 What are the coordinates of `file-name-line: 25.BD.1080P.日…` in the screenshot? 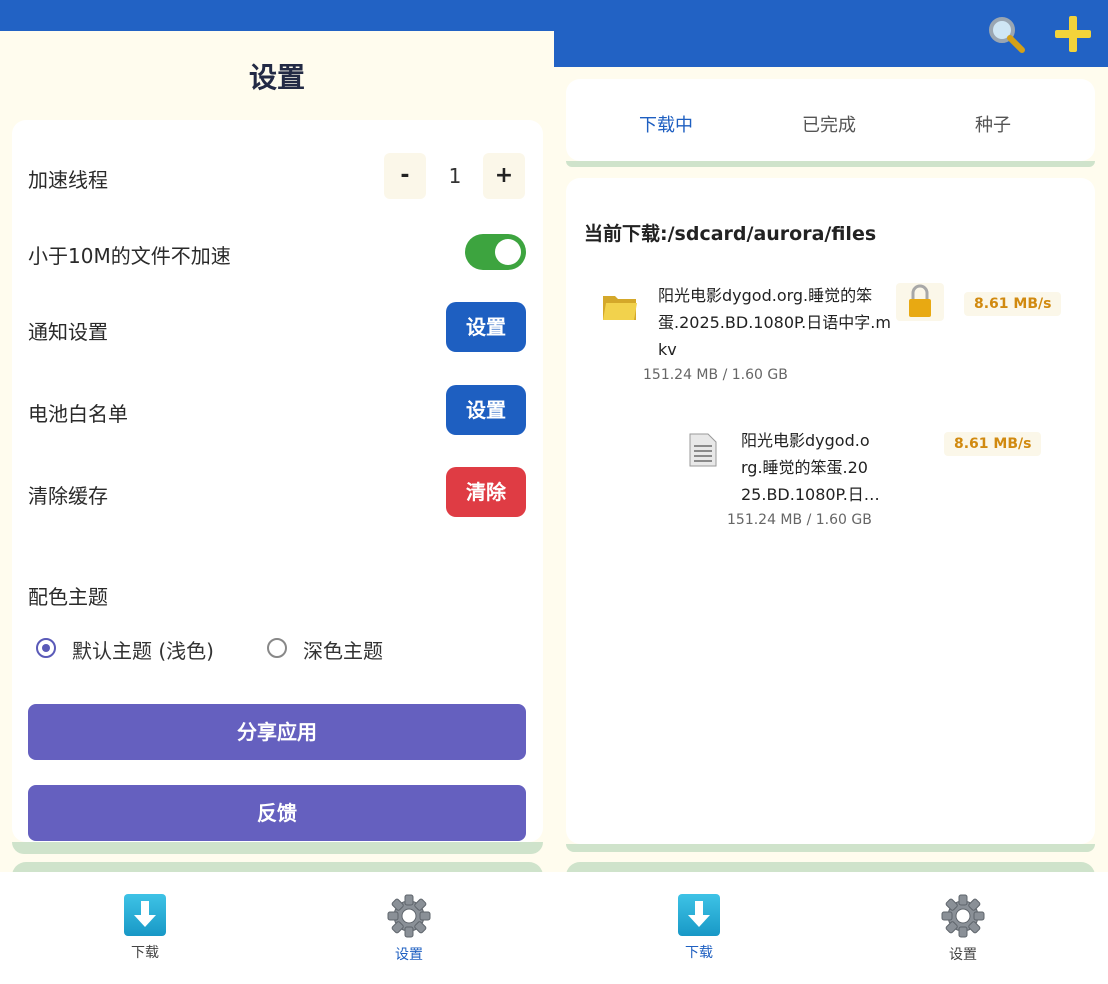 It's located at (810, 494).